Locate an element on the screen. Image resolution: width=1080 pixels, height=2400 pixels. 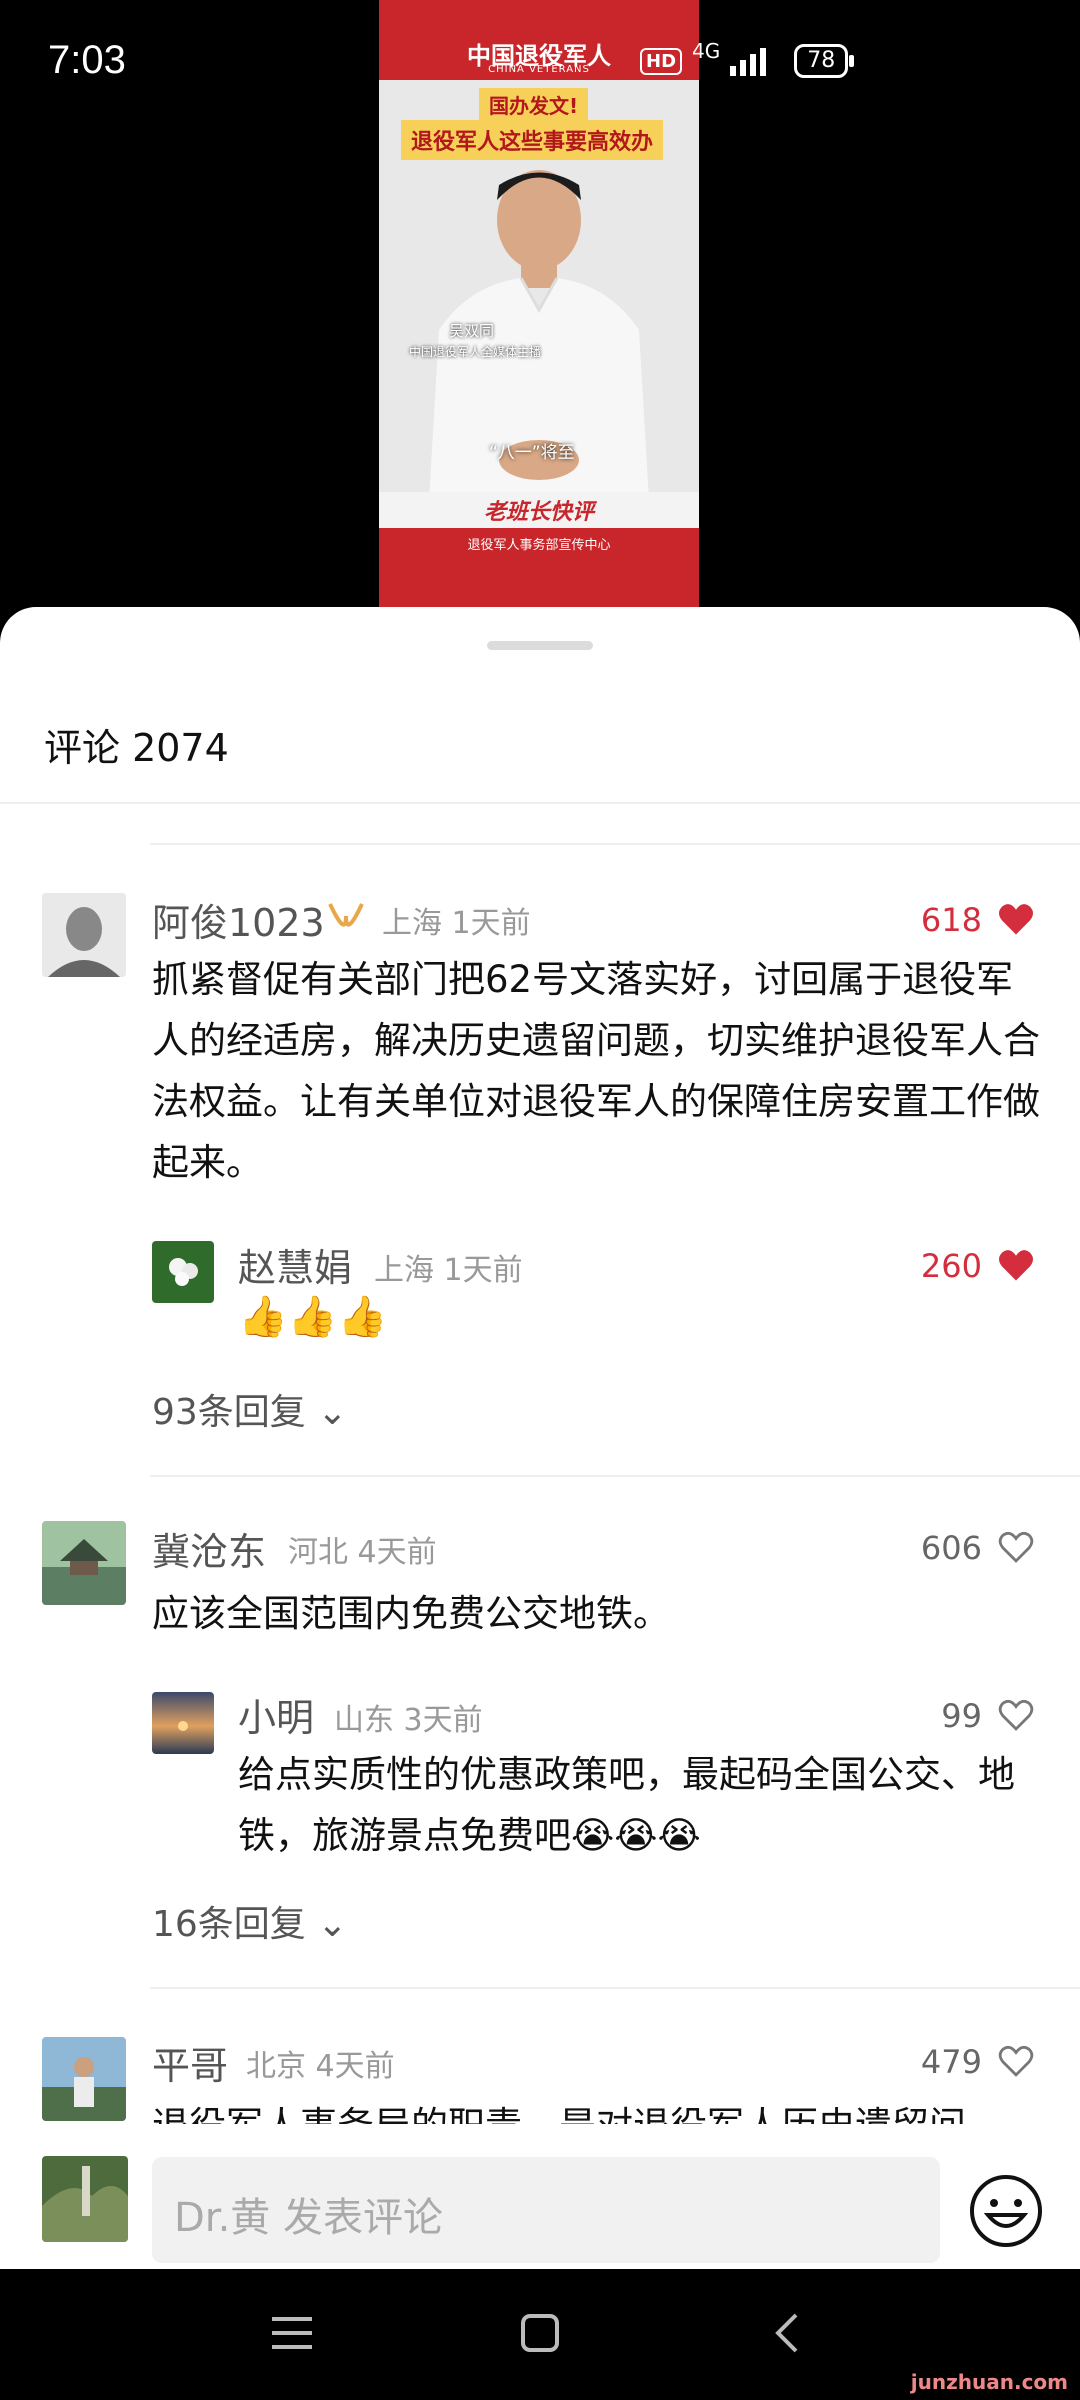
comment-location: 上海 is located at coordinates (412, 923).